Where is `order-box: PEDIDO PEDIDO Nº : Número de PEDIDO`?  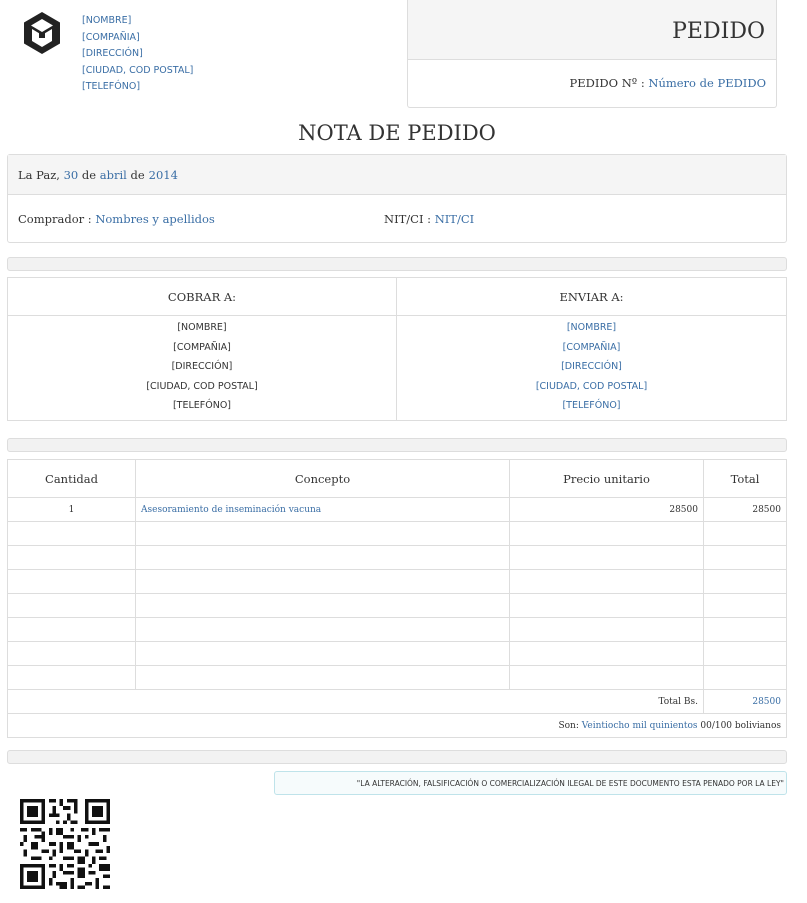 order-box: PEDIDO PEDIDO Nº : Número de PEDIDO is located at coordinates (592, 54).